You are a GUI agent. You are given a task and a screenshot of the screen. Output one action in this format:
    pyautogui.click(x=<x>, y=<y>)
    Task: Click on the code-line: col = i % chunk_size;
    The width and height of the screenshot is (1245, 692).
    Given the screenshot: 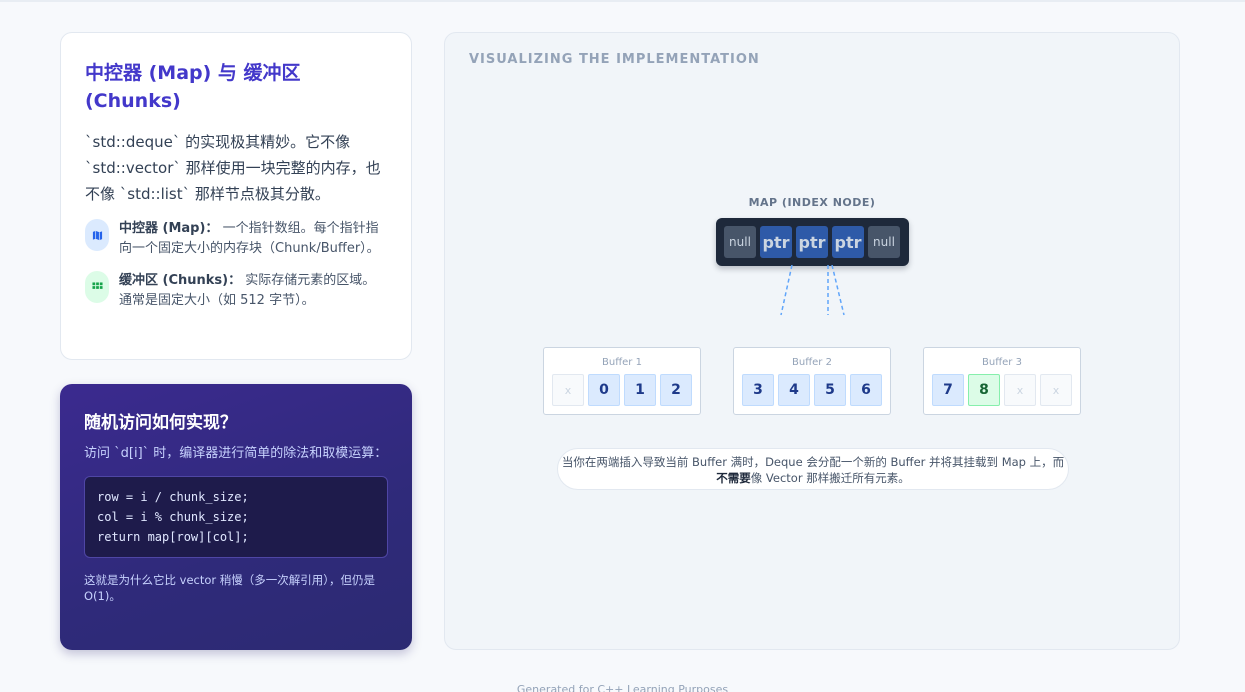 What is the action you would take?
    pyautogui.click(x=173, y=517)
    